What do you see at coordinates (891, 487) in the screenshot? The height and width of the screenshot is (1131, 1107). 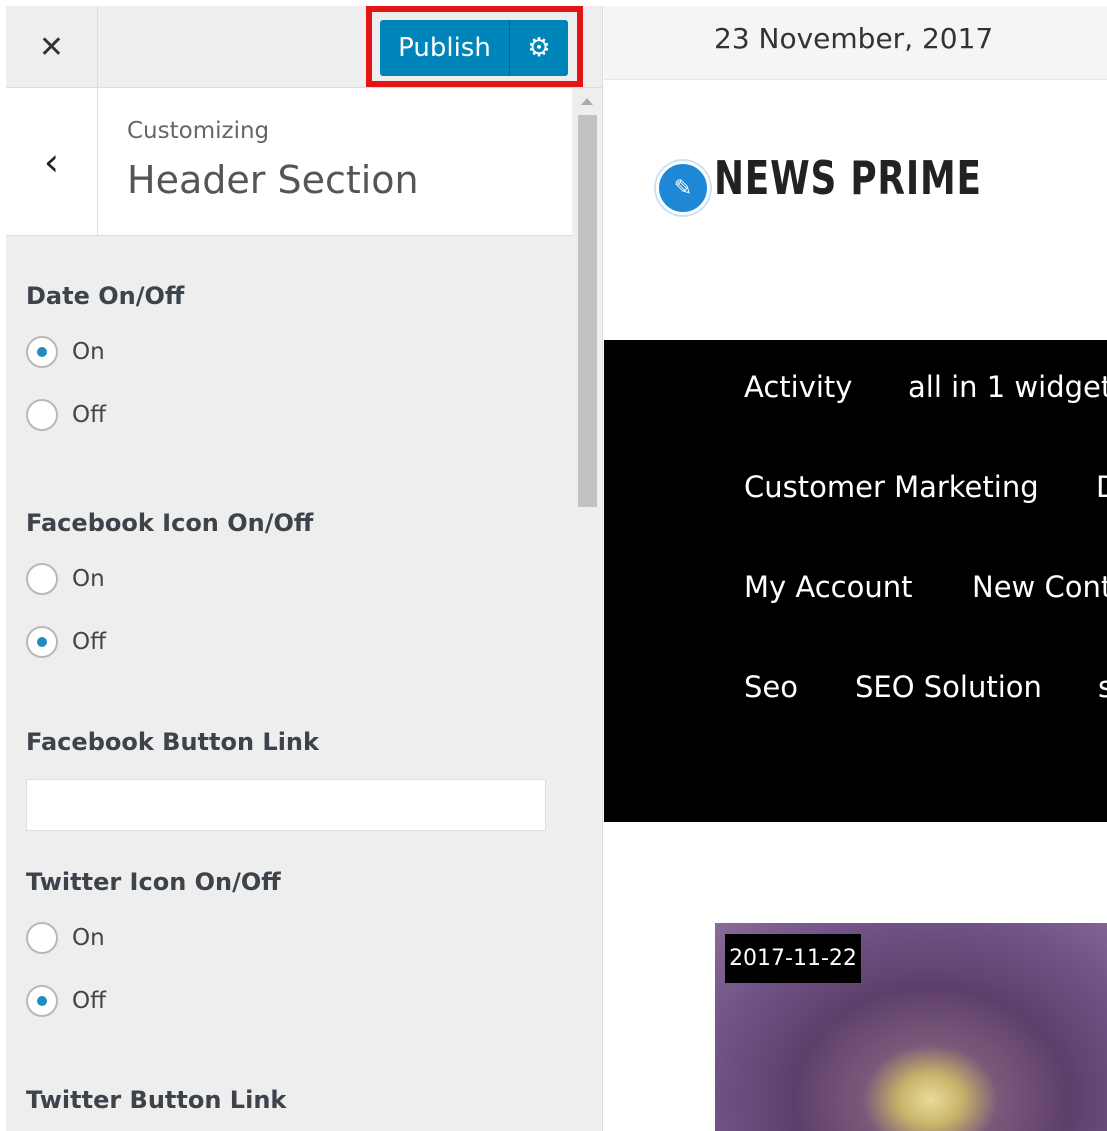 I see `nav-item-customer-marketing: Customer Marketing` at bounding box center [891, 487].